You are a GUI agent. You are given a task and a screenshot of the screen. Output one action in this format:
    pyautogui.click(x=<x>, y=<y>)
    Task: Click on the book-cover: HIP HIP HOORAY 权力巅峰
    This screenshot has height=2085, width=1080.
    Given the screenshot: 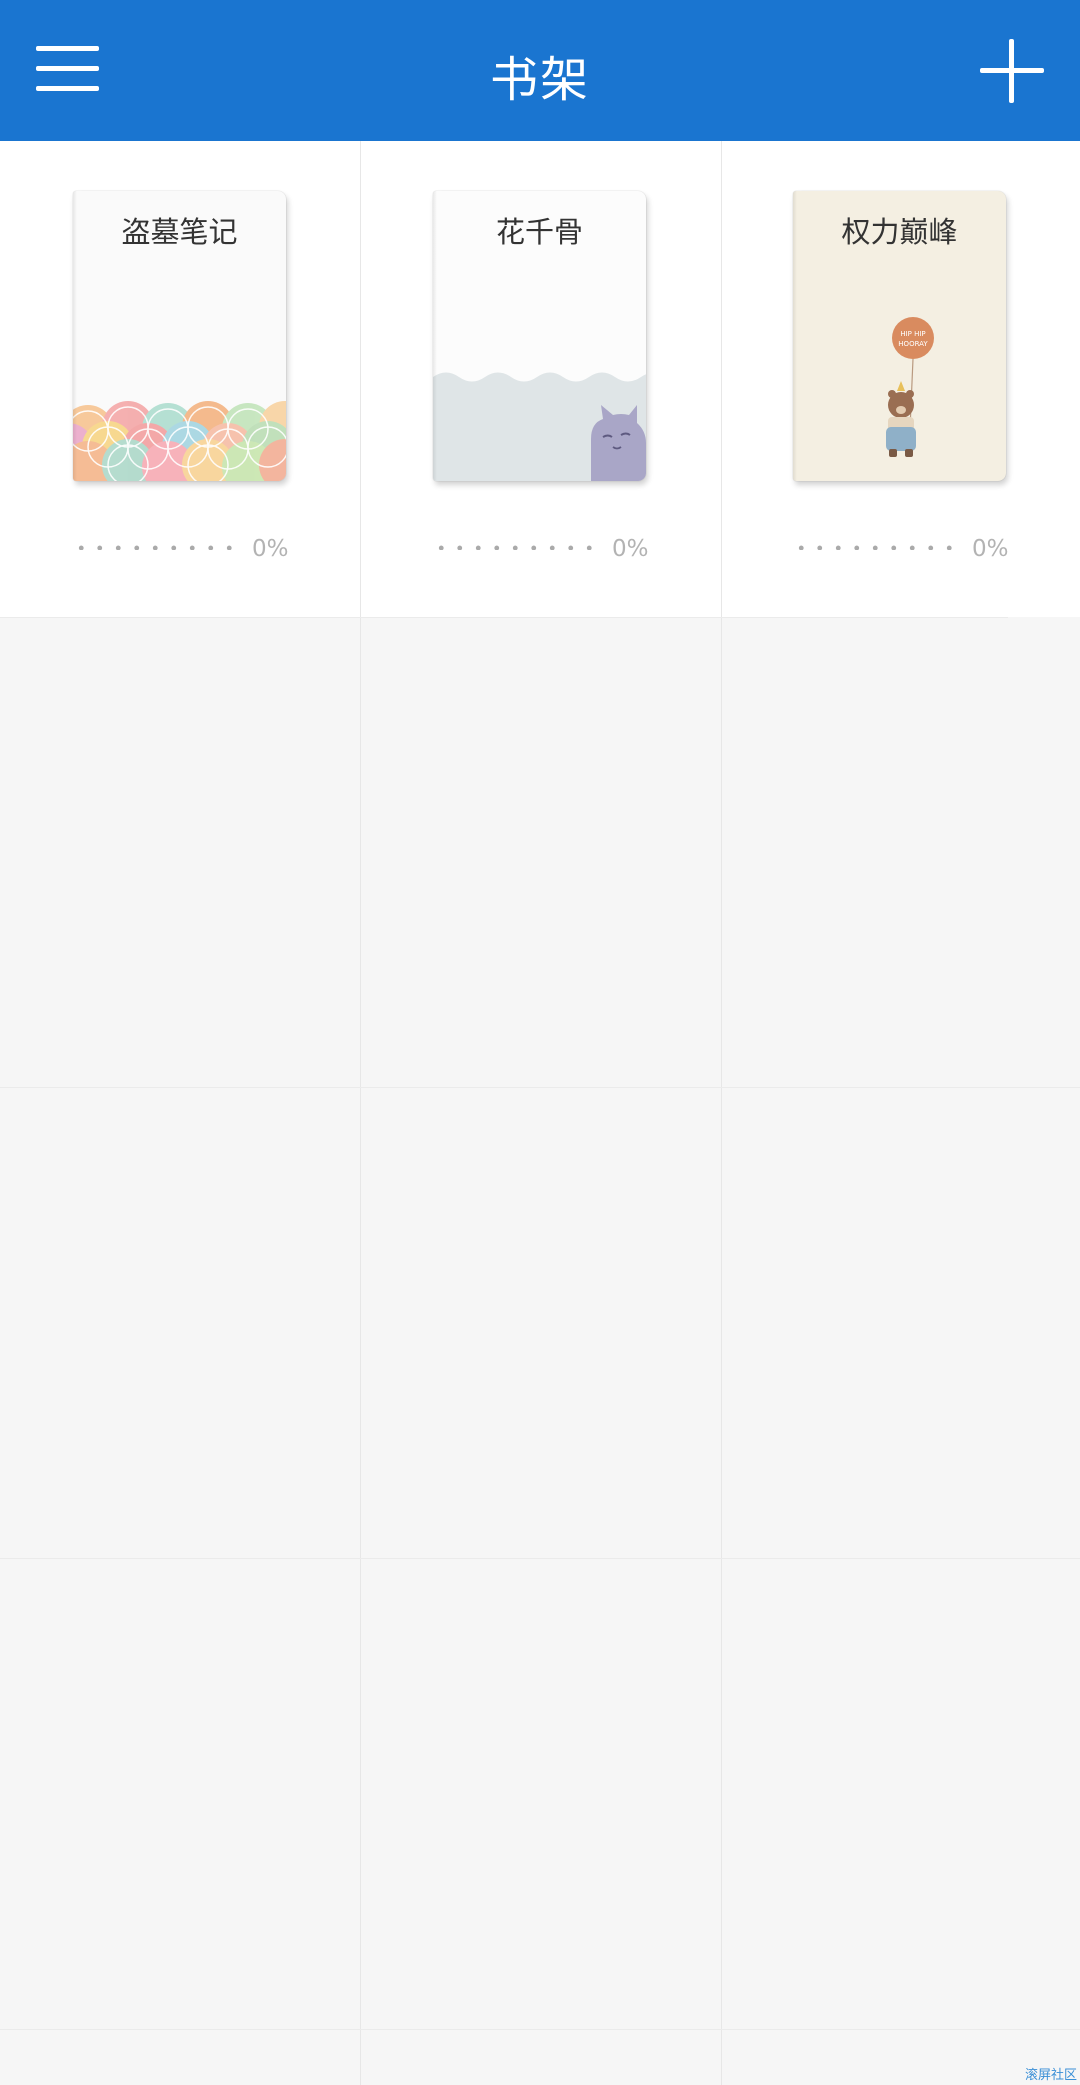 What is the action you would take?
    pyautogui.click(x=899, y=336)
    